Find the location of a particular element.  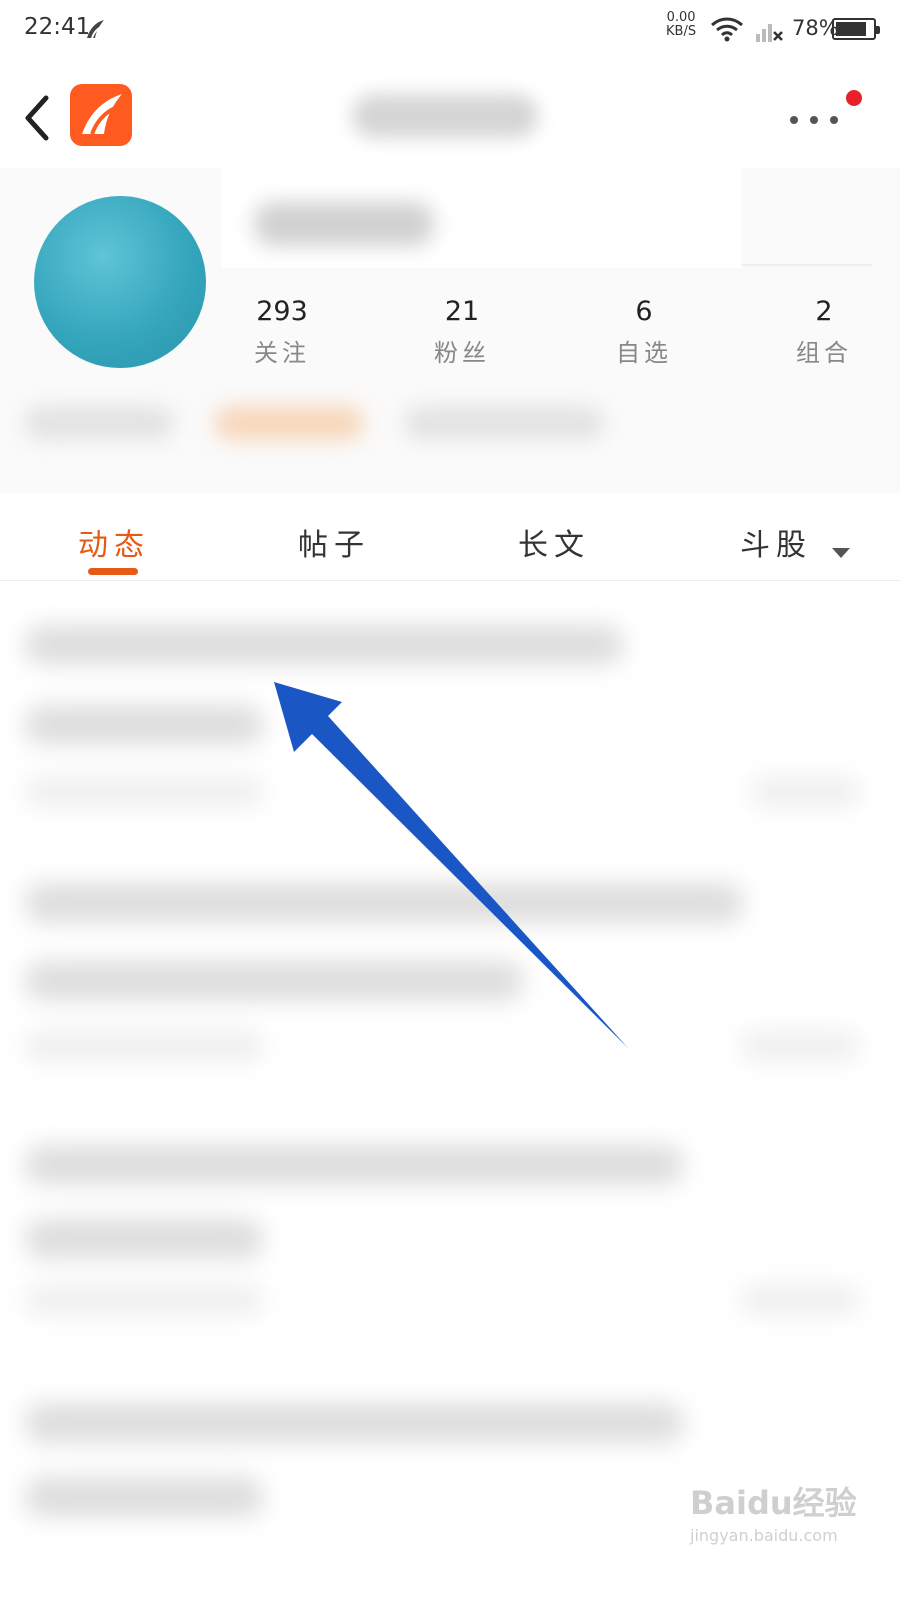

baidu-jingyan-watermark: Baidu经验 jingyan.baidu.com is located at coordinates (785, 1511).